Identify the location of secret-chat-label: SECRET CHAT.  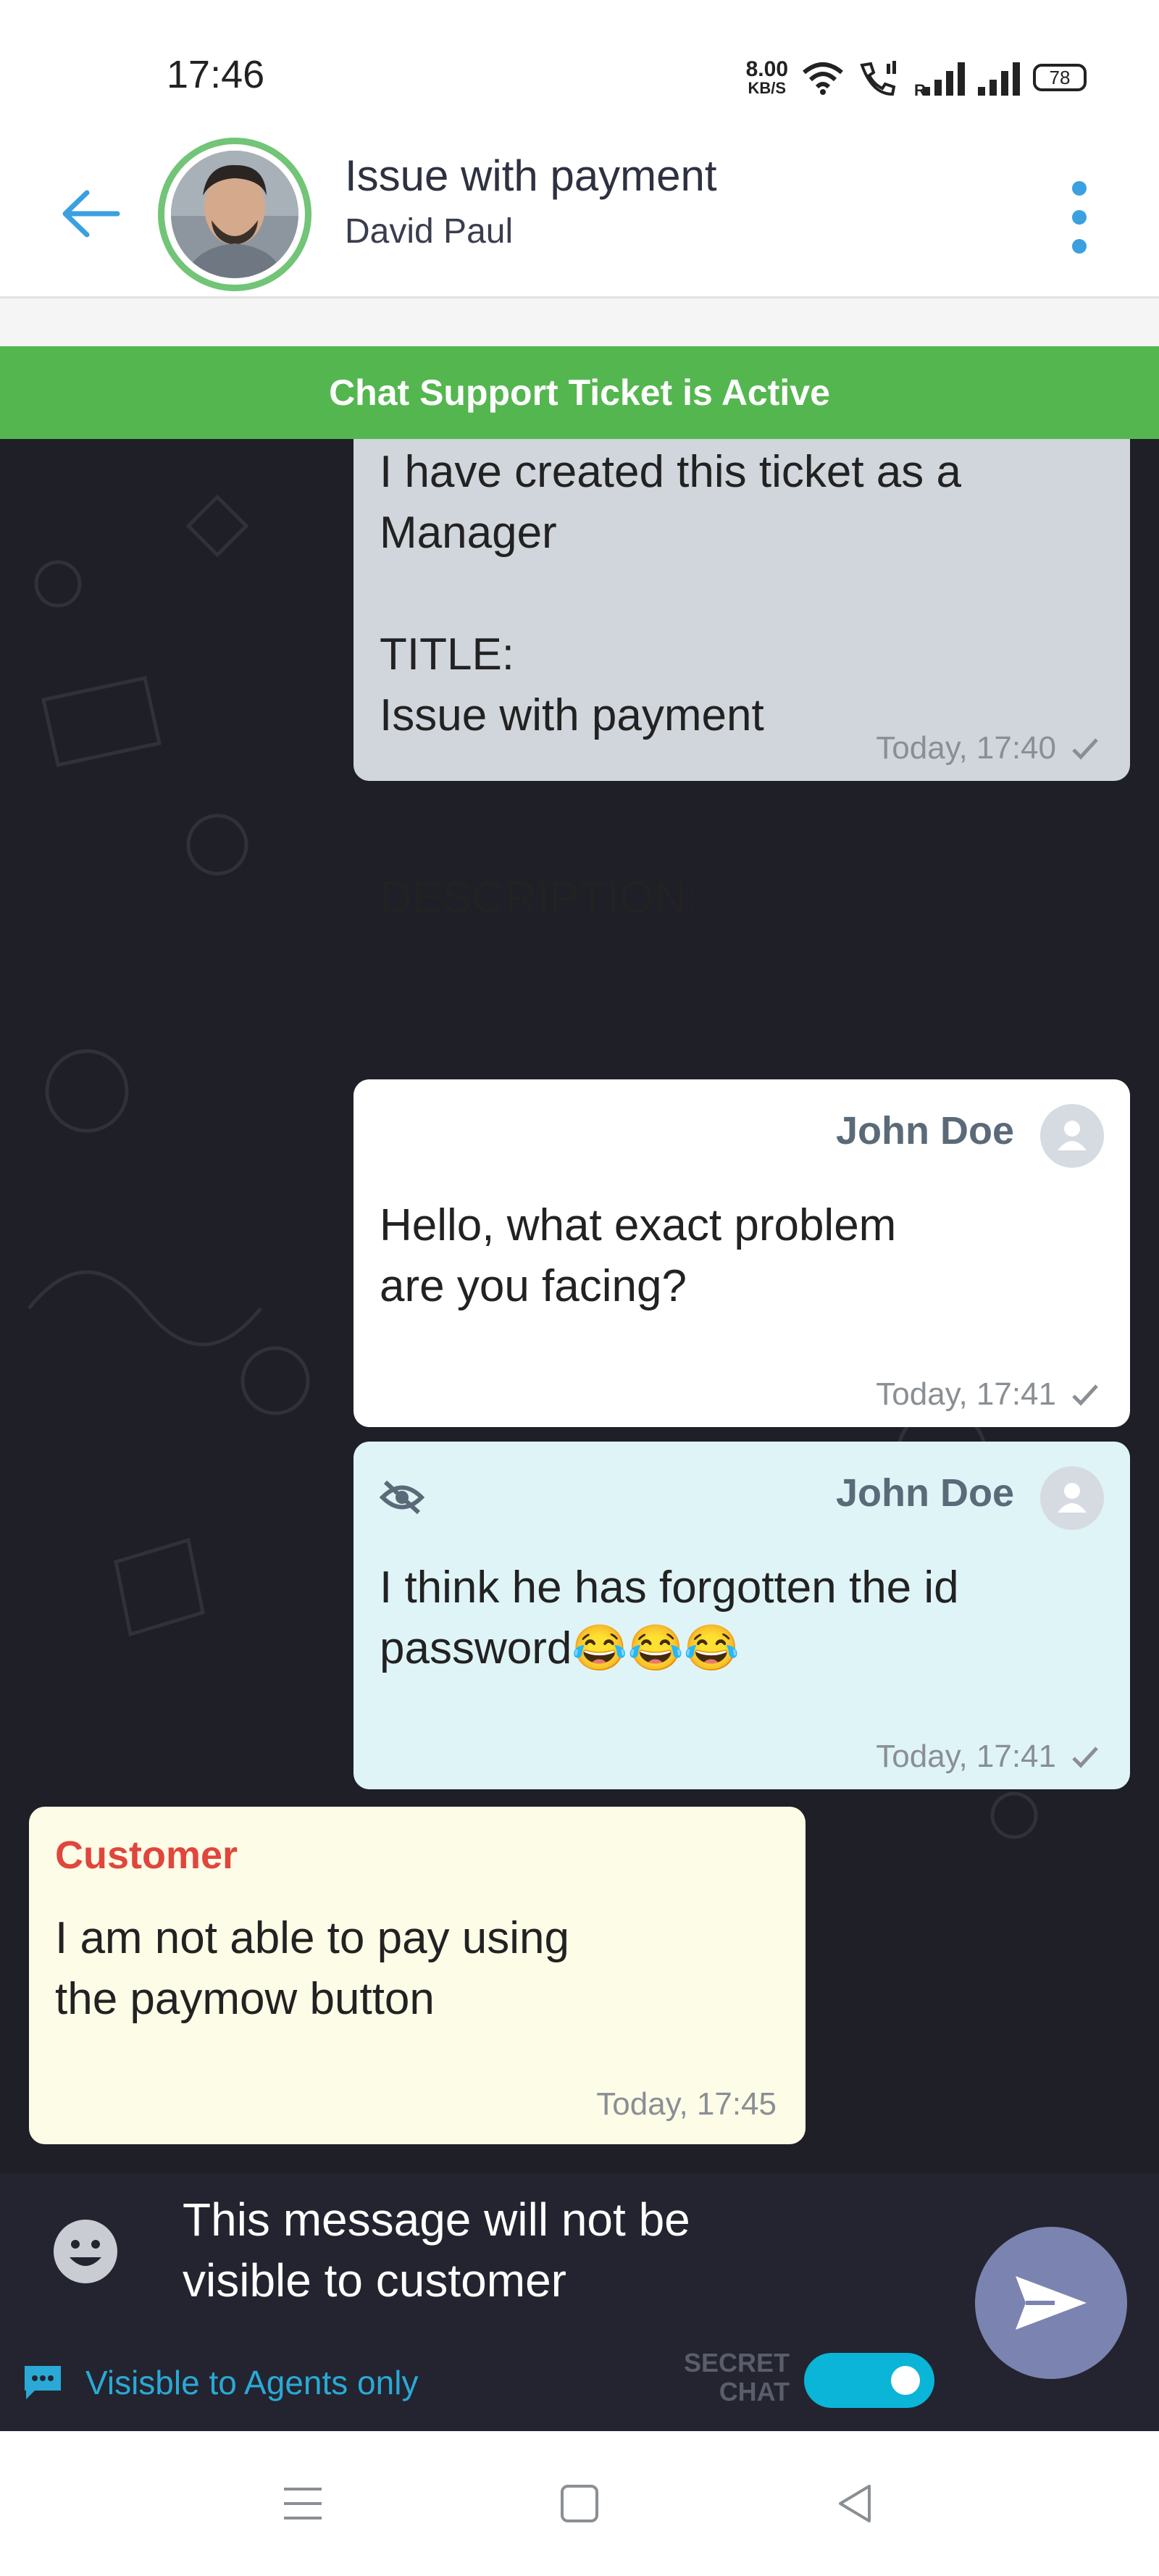
(737, 2377).